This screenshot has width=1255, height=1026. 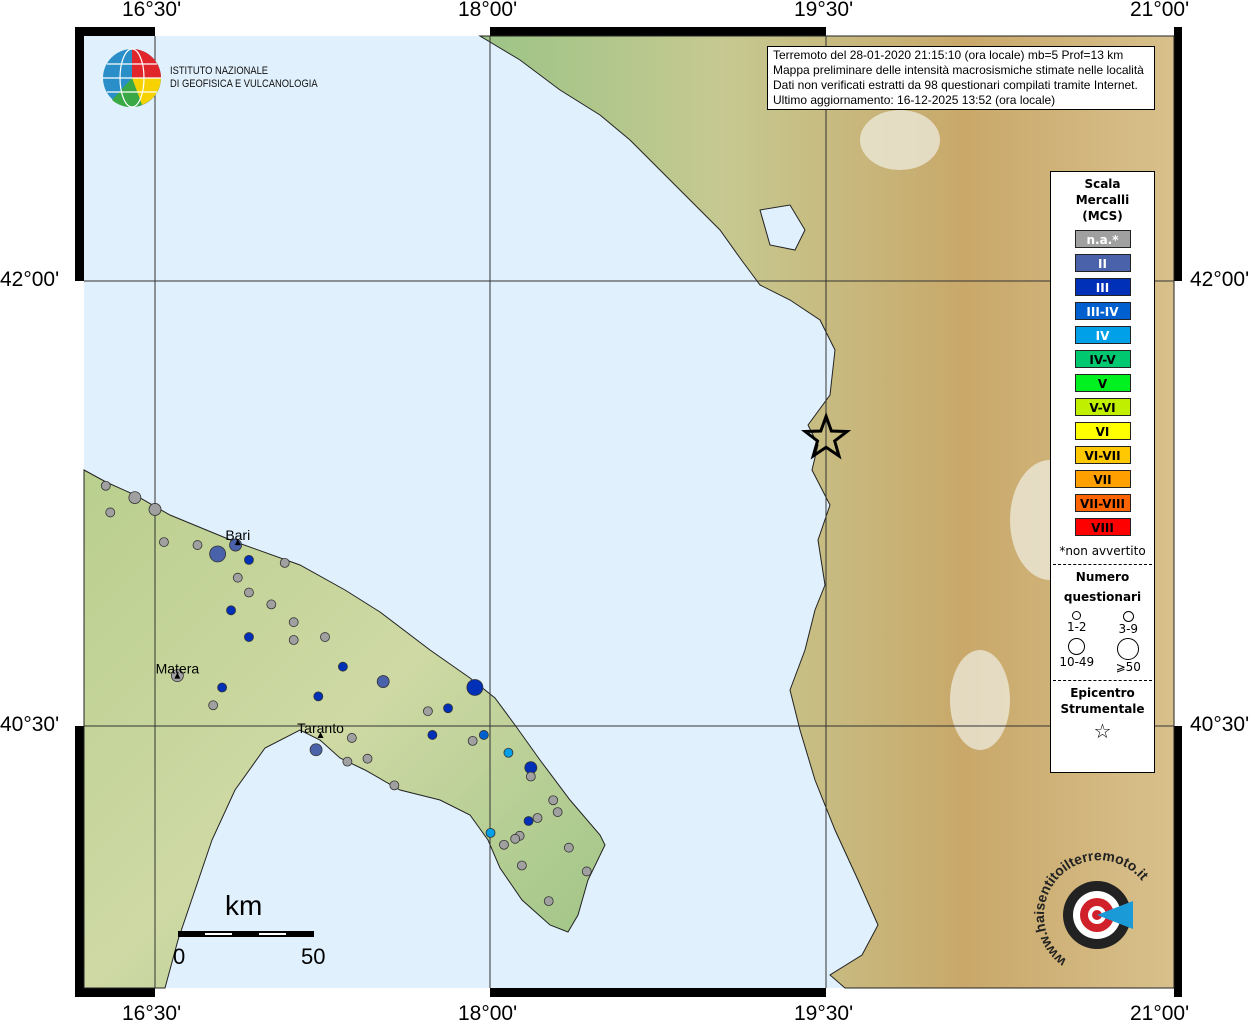 What do you see at coordinates (152, 10) in the screenshot?
I see `tick-top-1: 16°30'` at bounding box center [152, 10].